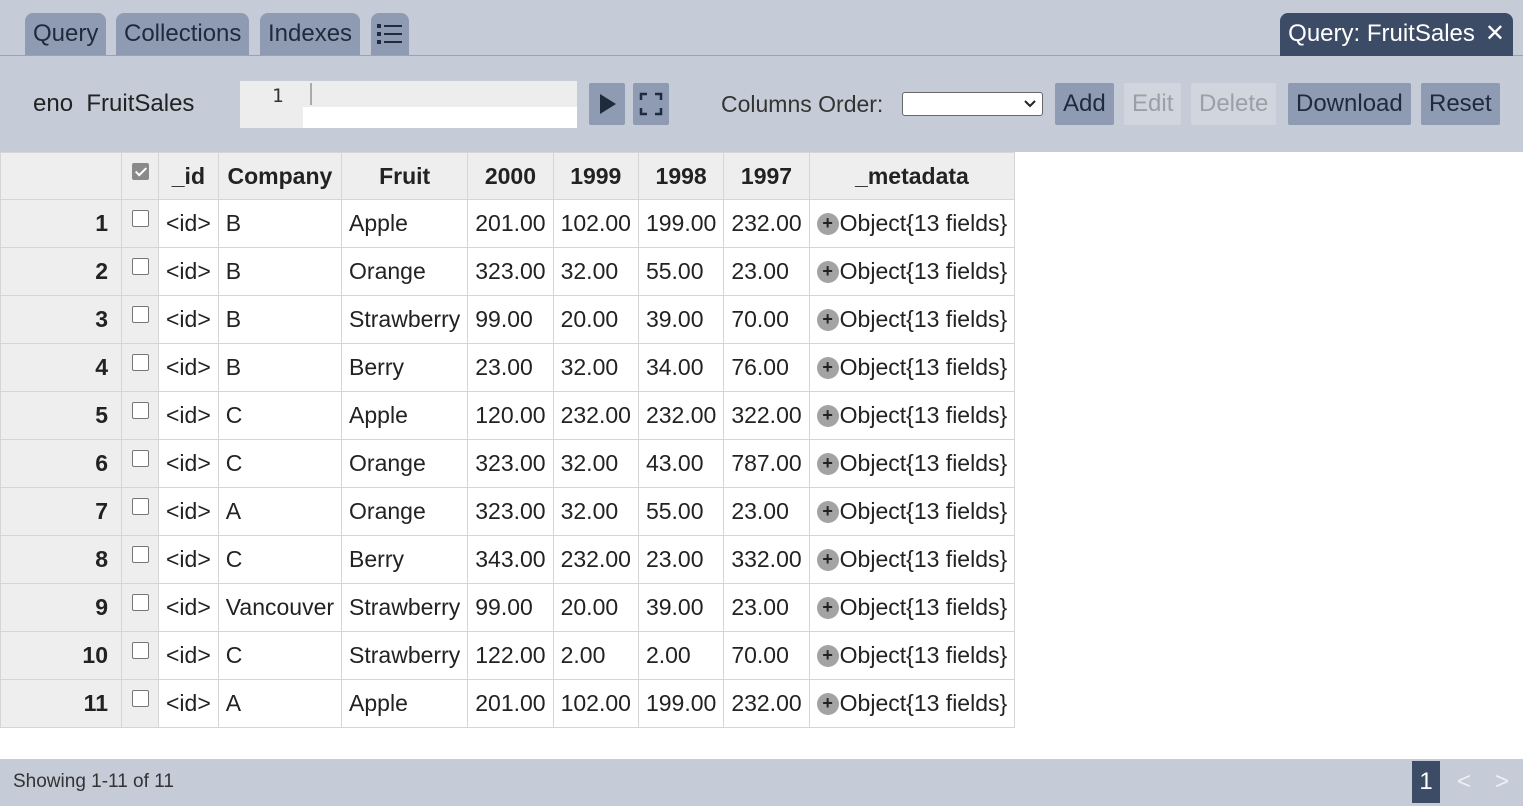 The height and width of the screenshot is (806, 1523). I want to click on delete-button: Delete, so click(1234, 104).